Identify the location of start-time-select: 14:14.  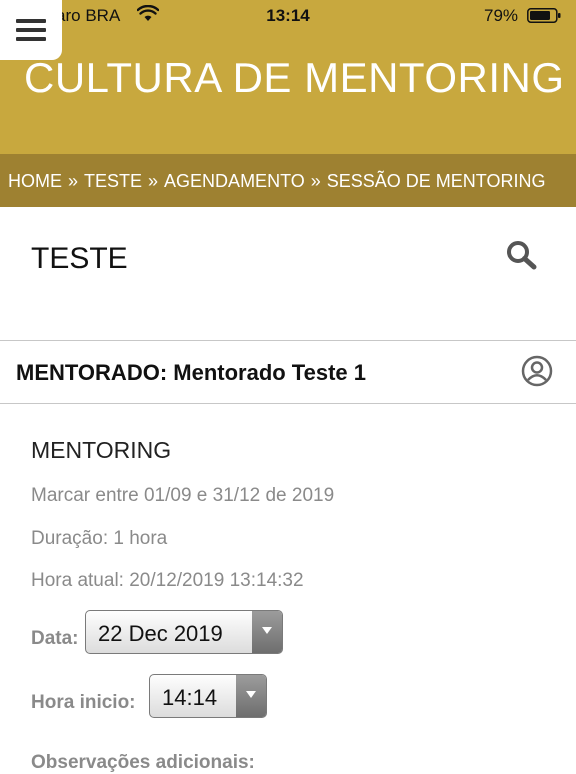
(208, 696).